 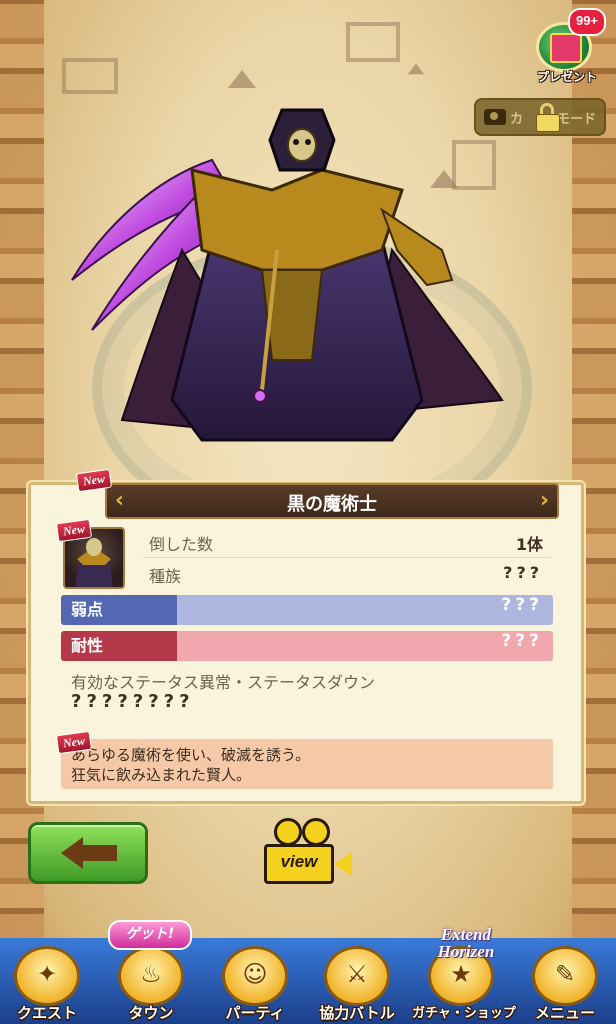 I want to click on party-people-icon: ☺, so click(x=255, y=974).